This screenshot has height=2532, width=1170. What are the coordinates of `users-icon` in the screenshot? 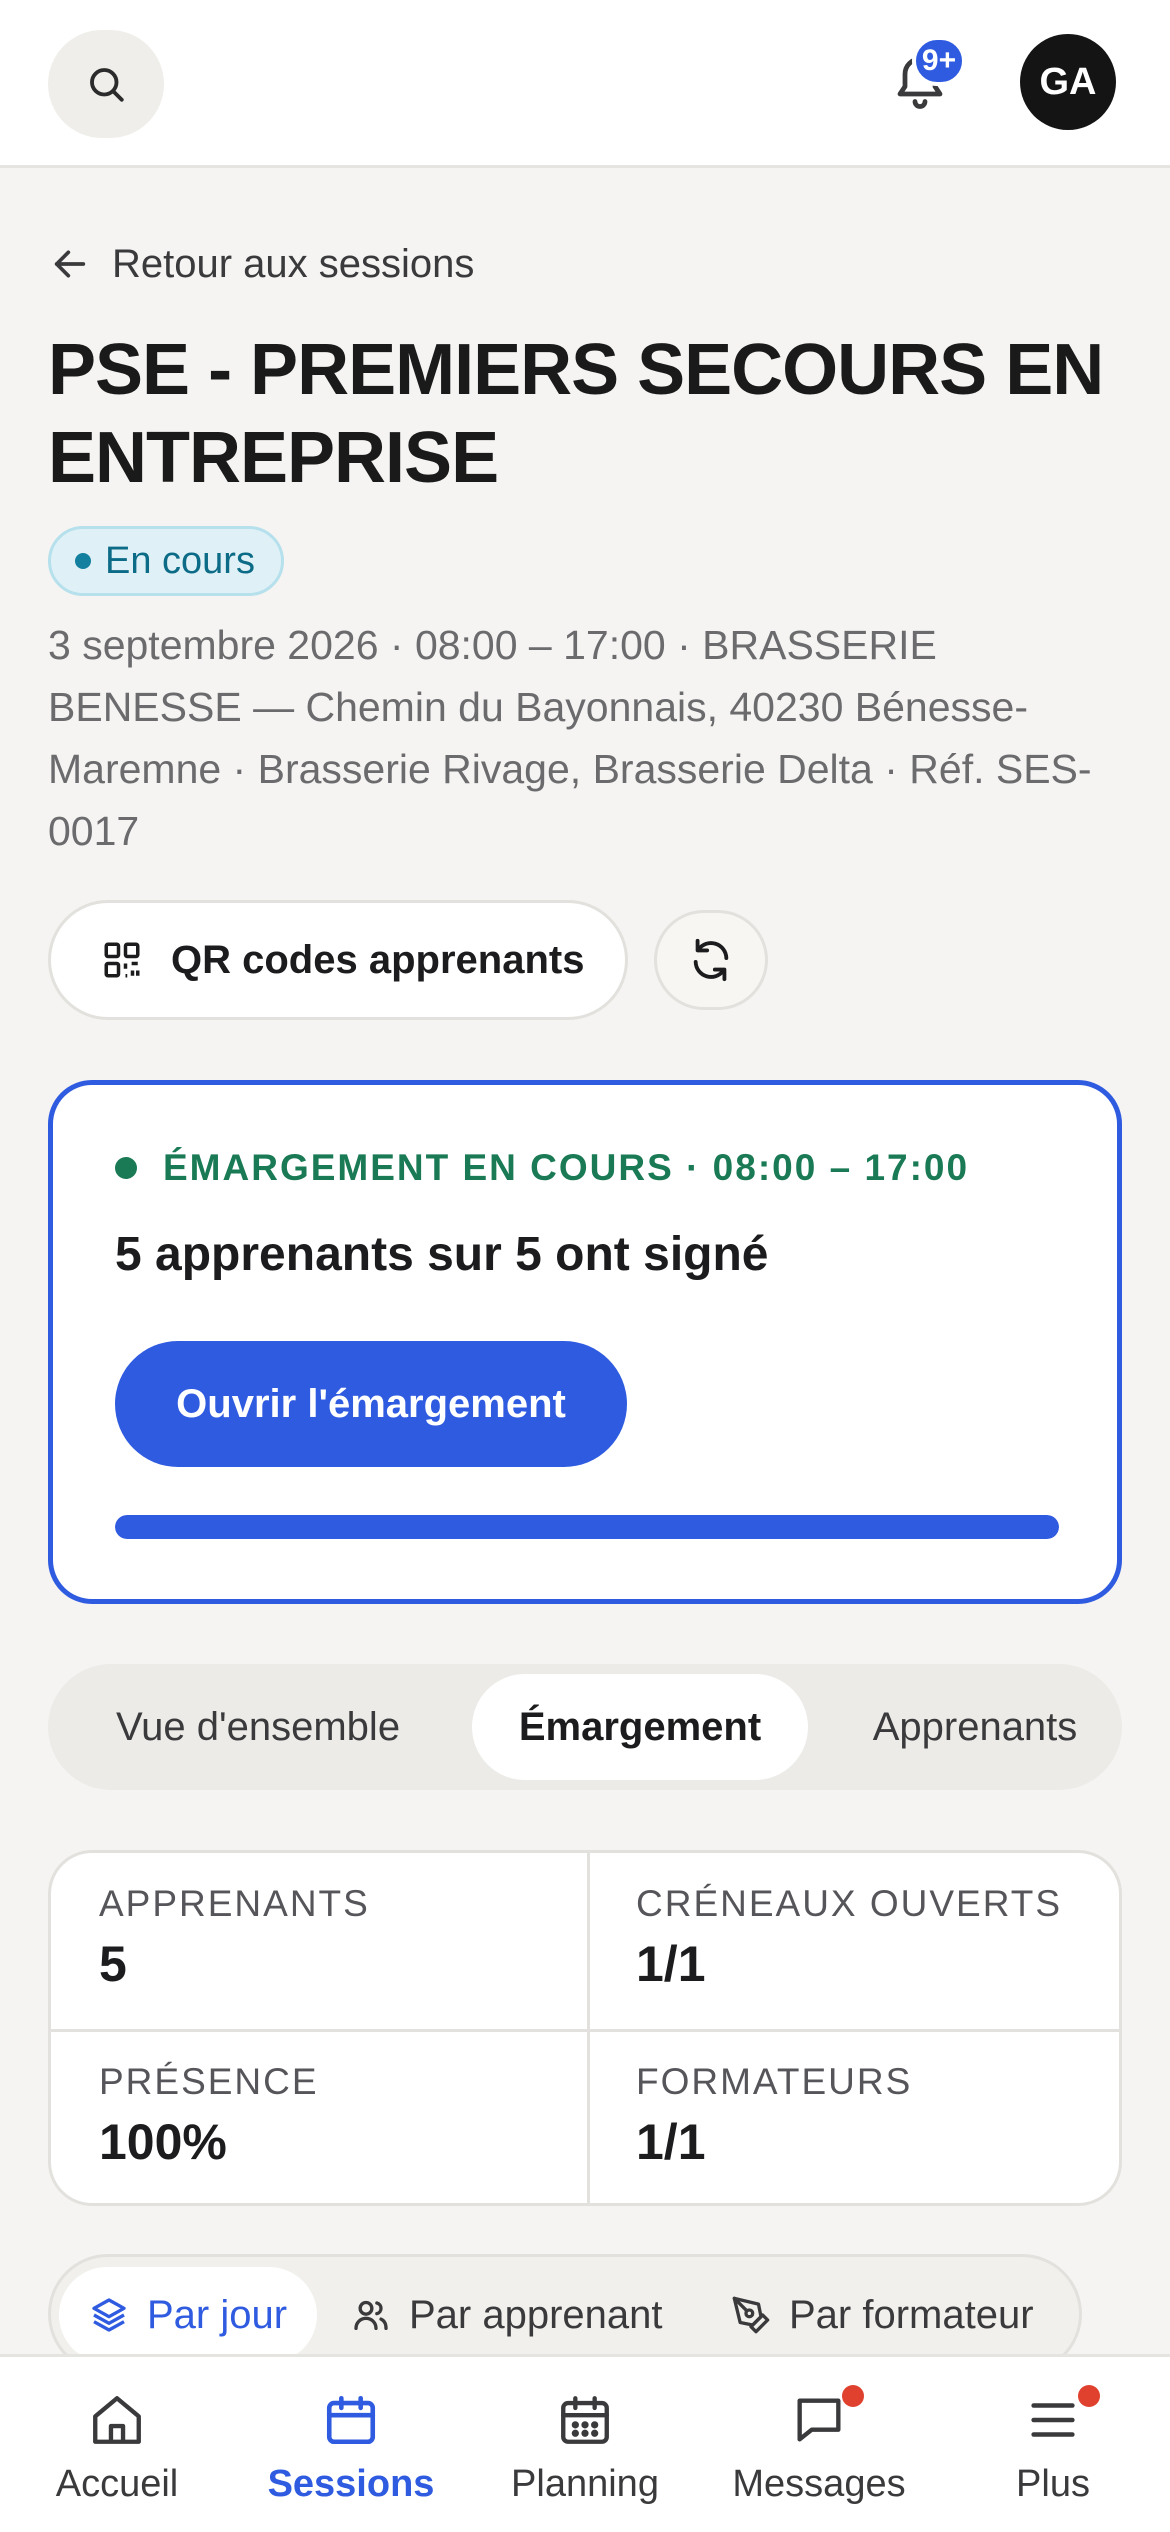 It's located at (371, 2315).